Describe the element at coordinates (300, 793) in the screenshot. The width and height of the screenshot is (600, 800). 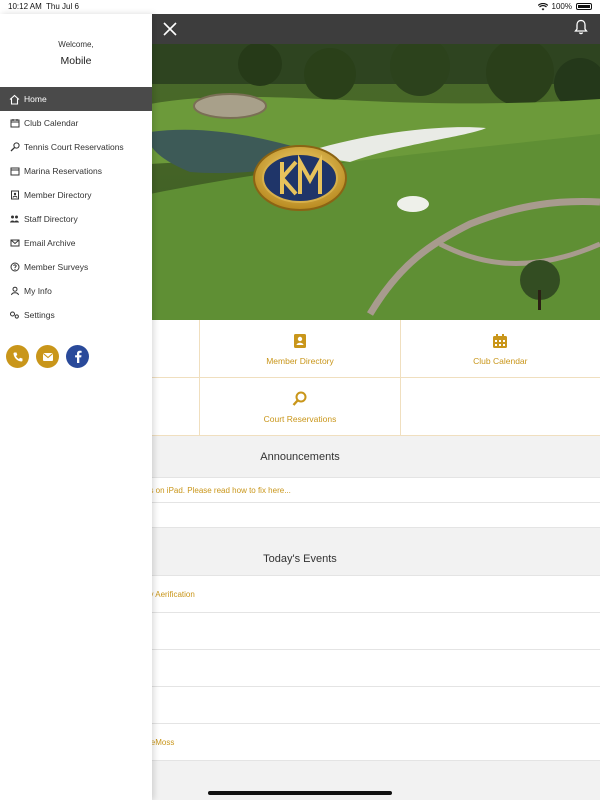
I see `home-indicator` at that location.